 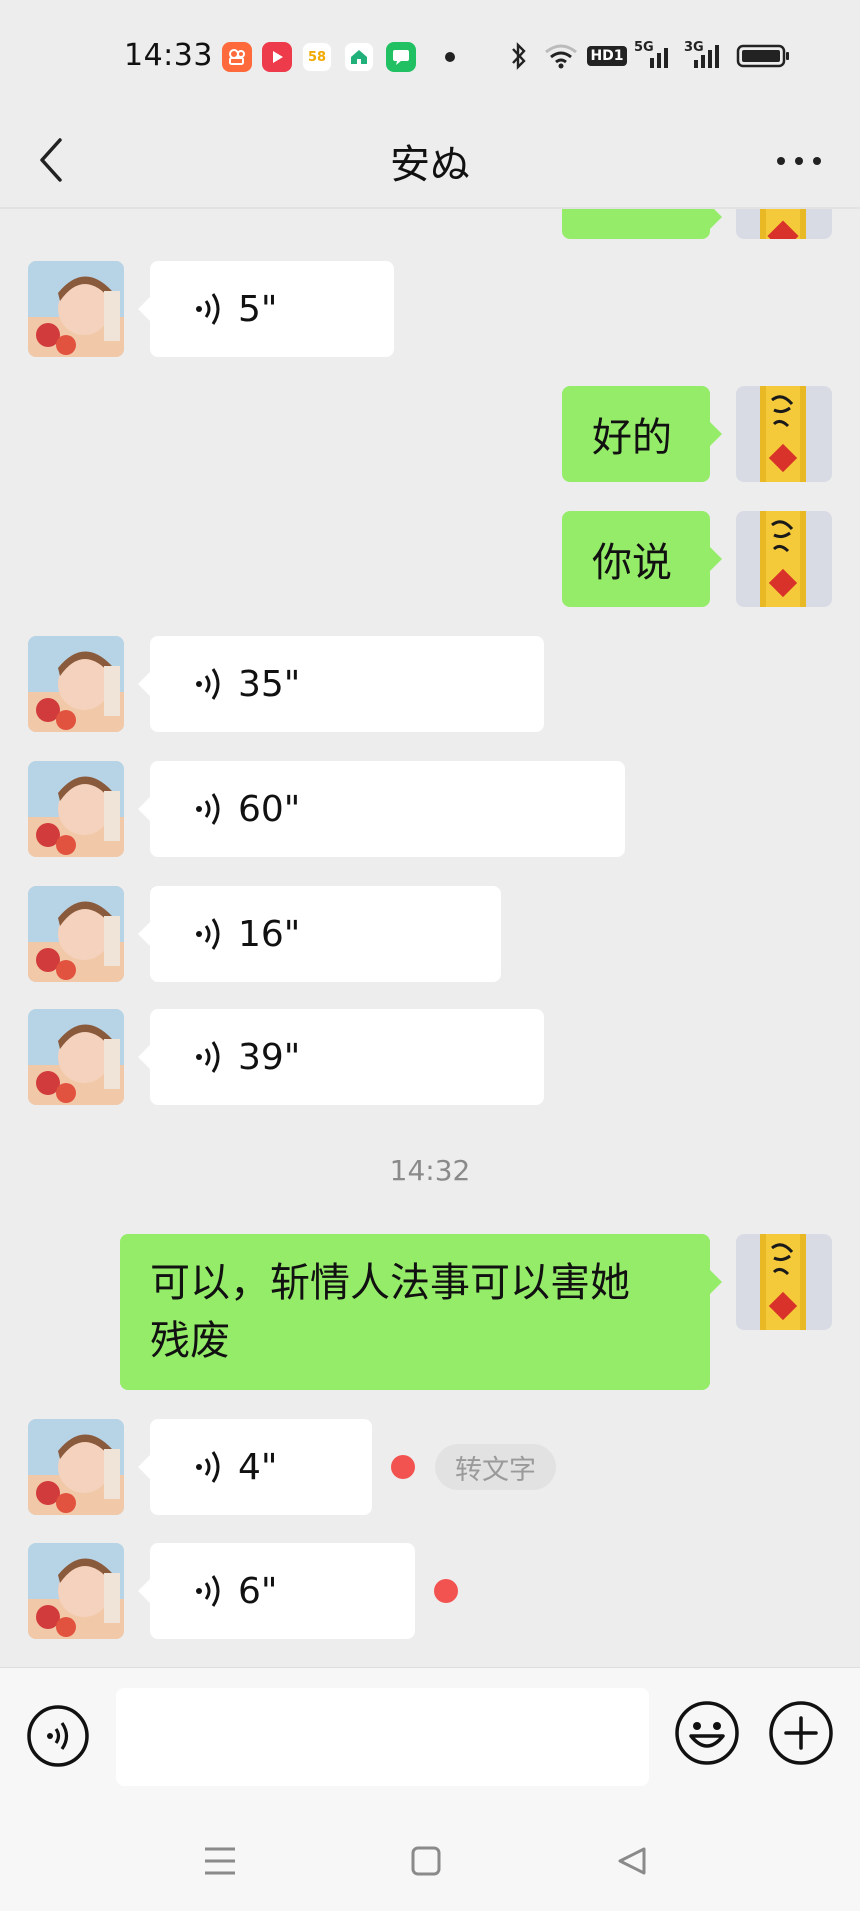 I want to click on hd-icon: HD1, so click(x=607, y=56).